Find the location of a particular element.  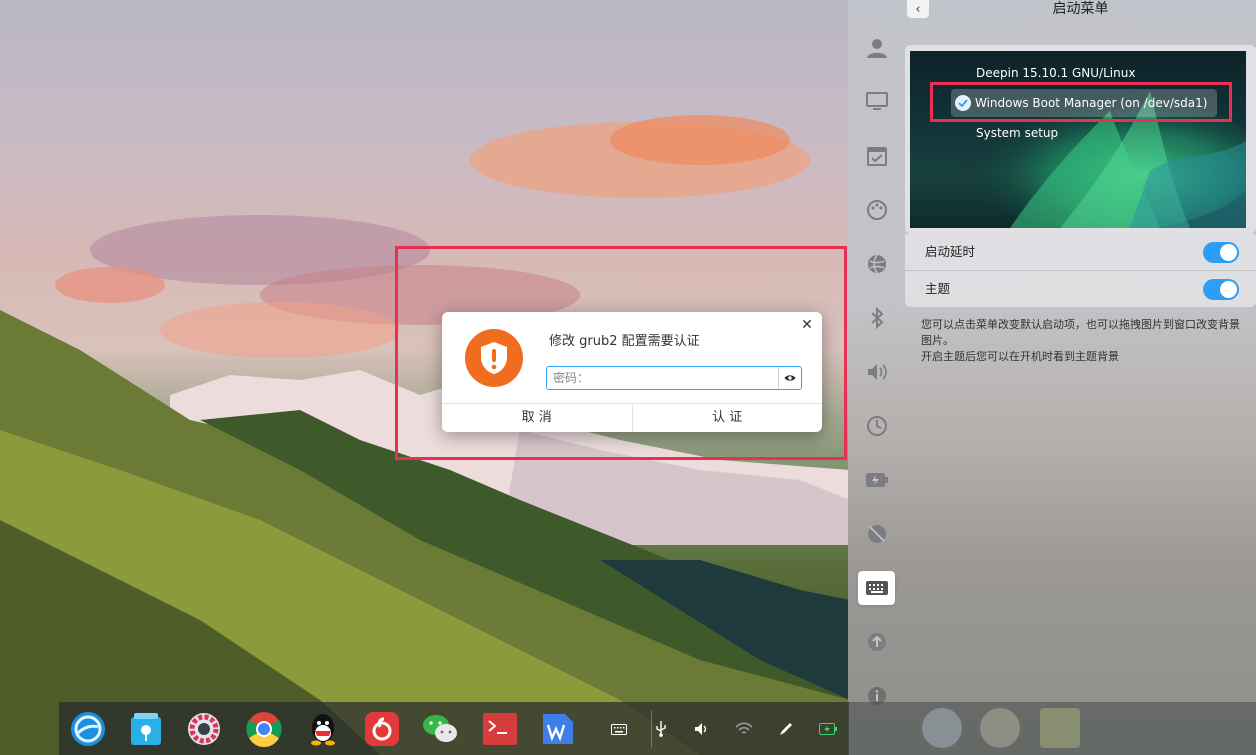

password-field is located at coordinates (674, 378).